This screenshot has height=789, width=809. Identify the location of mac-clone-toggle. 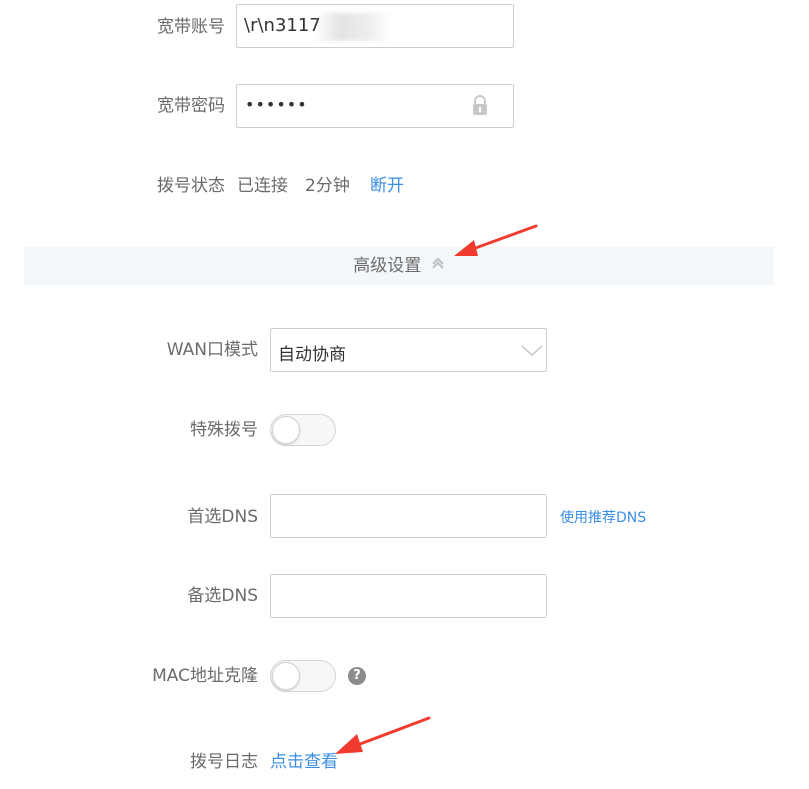
(303, 676).